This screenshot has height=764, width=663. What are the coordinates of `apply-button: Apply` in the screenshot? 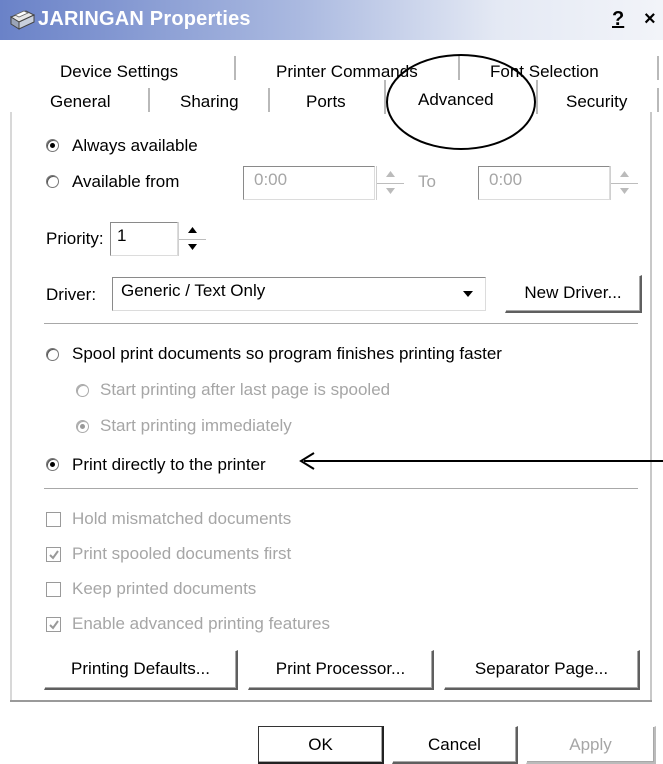 It's located at (591, 745).